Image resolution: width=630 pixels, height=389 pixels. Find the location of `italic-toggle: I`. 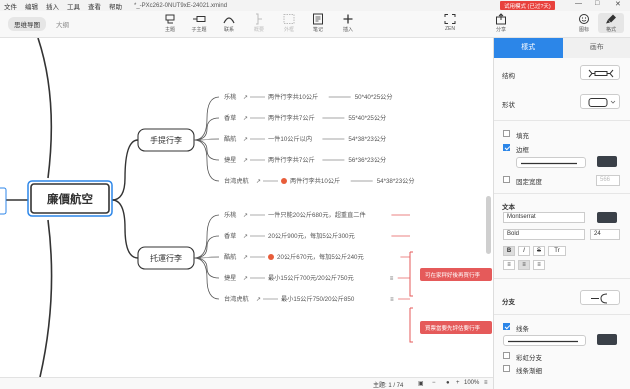

italic-toggle: I is located at coordinates (524, 251).